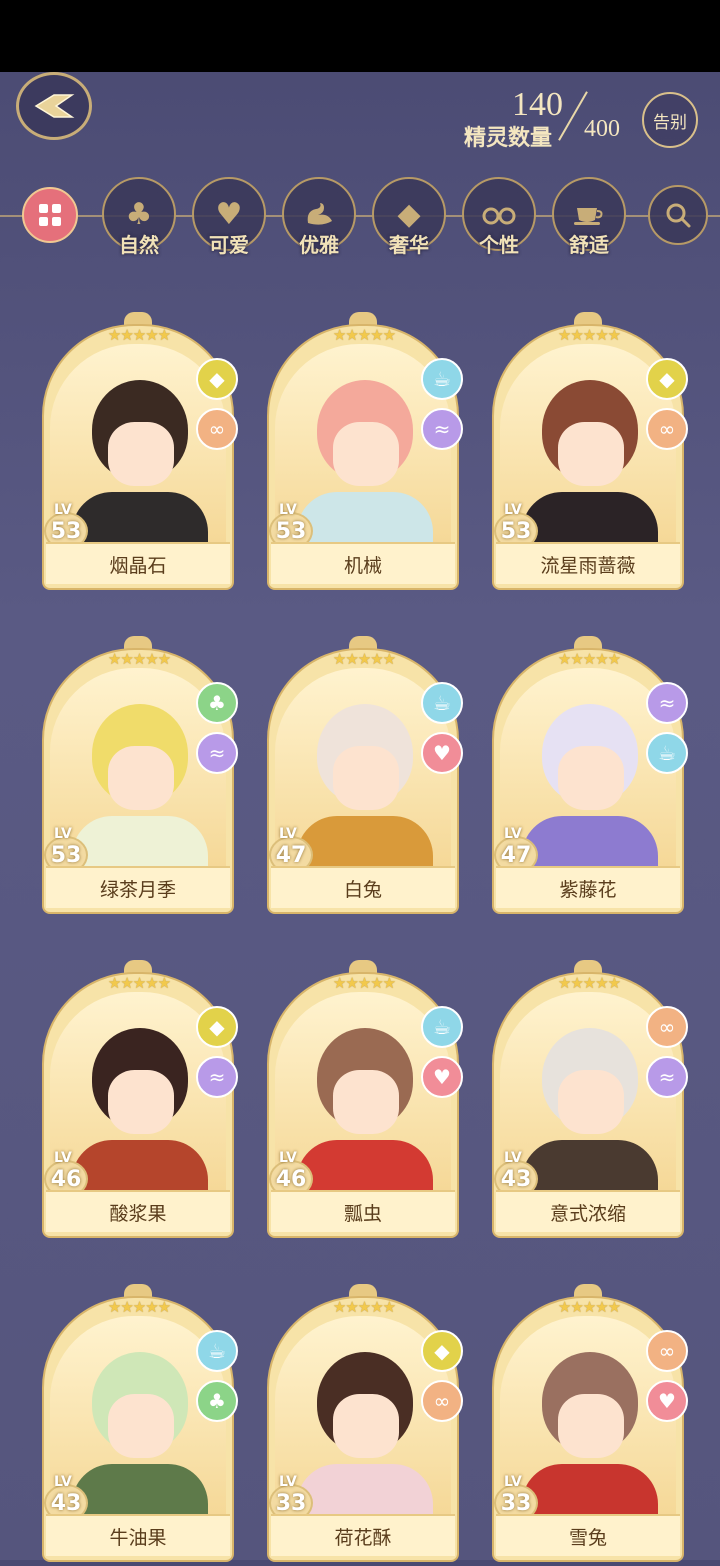  Describe the element at coordinates (588, 1211) in the screenshot. I see `spirit-name: 意式浓缩` at that location.